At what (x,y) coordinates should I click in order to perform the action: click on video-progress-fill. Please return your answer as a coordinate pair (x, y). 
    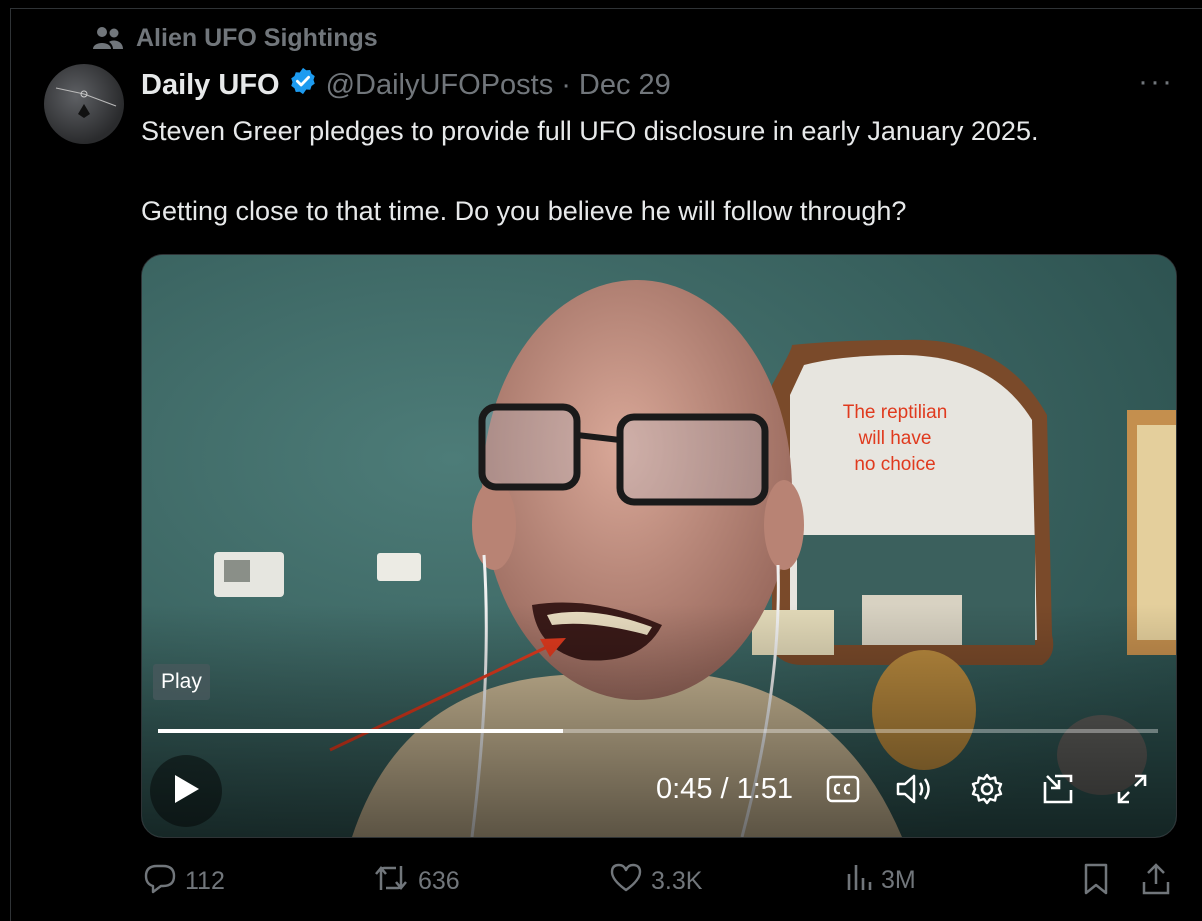
    Looking at the image, I should click on (360, 731).